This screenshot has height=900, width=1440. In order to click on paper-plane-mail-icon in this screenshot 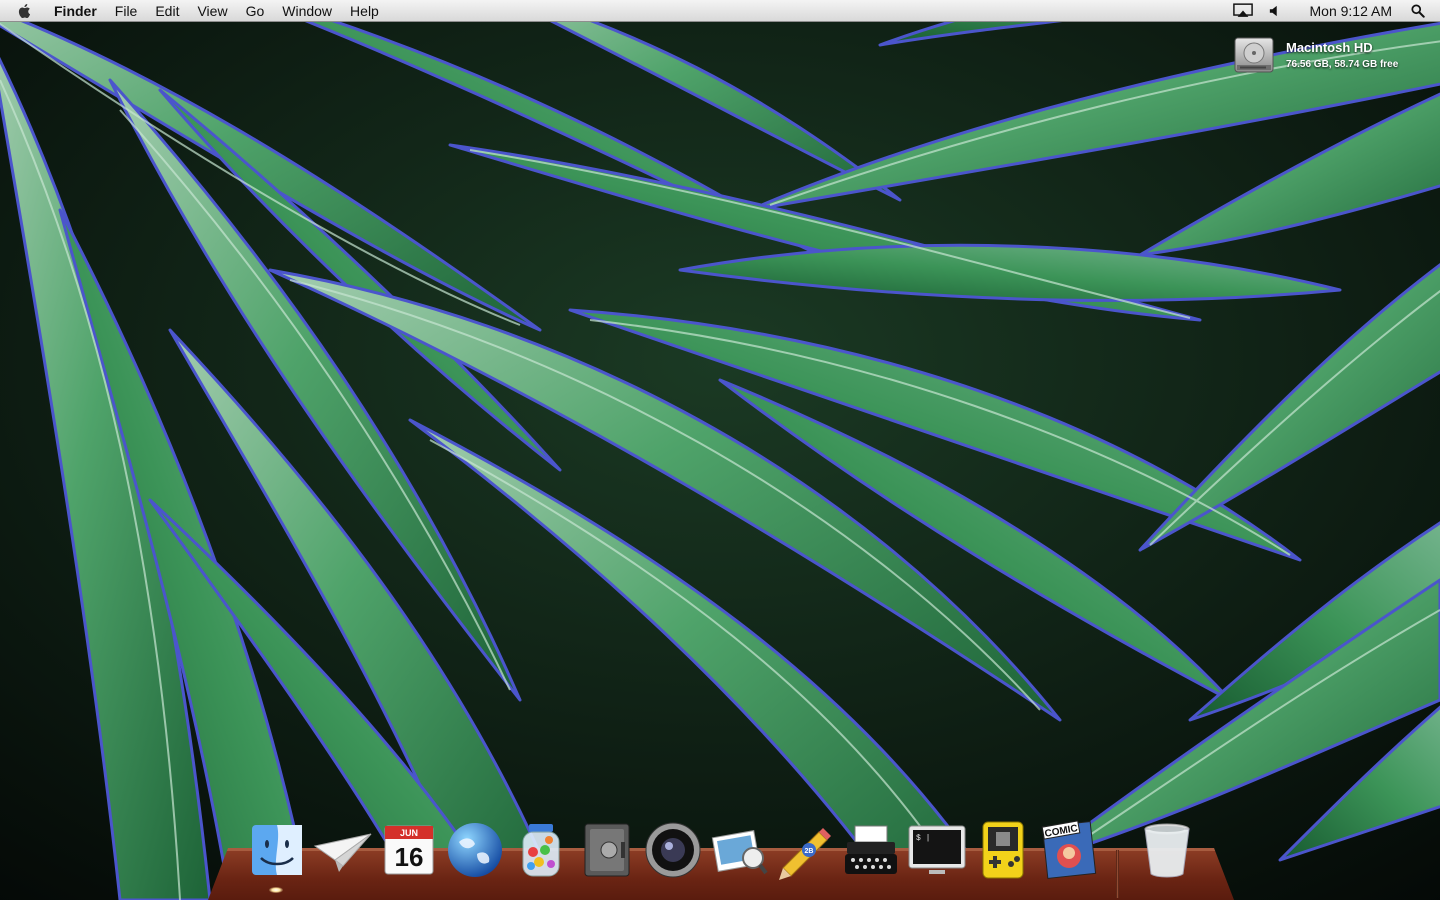, I will do `click(342, 852)`.